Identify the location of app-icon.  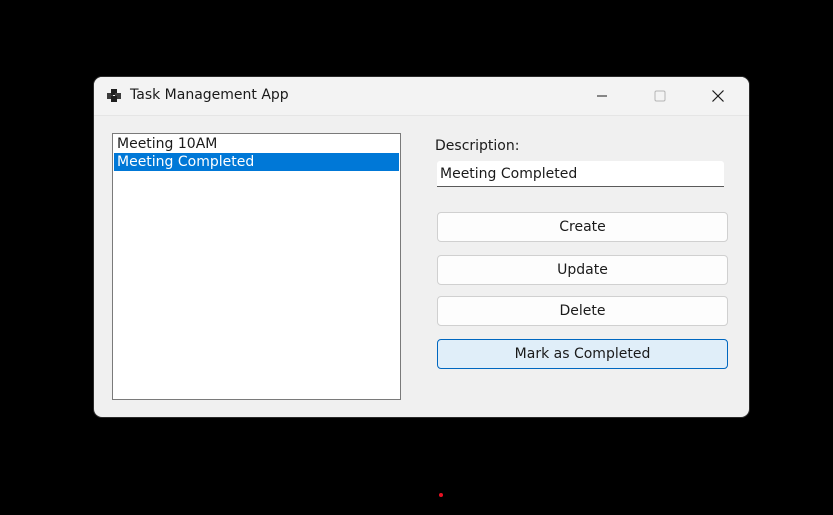
(114, 95).